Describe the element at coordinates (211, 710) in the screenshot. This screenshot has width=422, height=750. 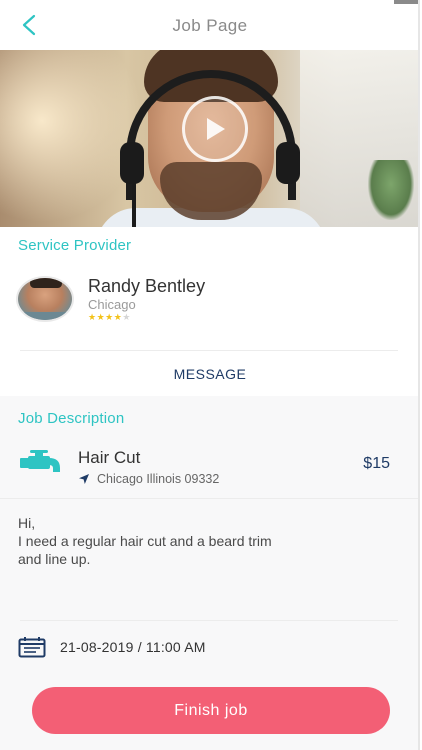
I see `finish-job-button: Finish job` at that location.